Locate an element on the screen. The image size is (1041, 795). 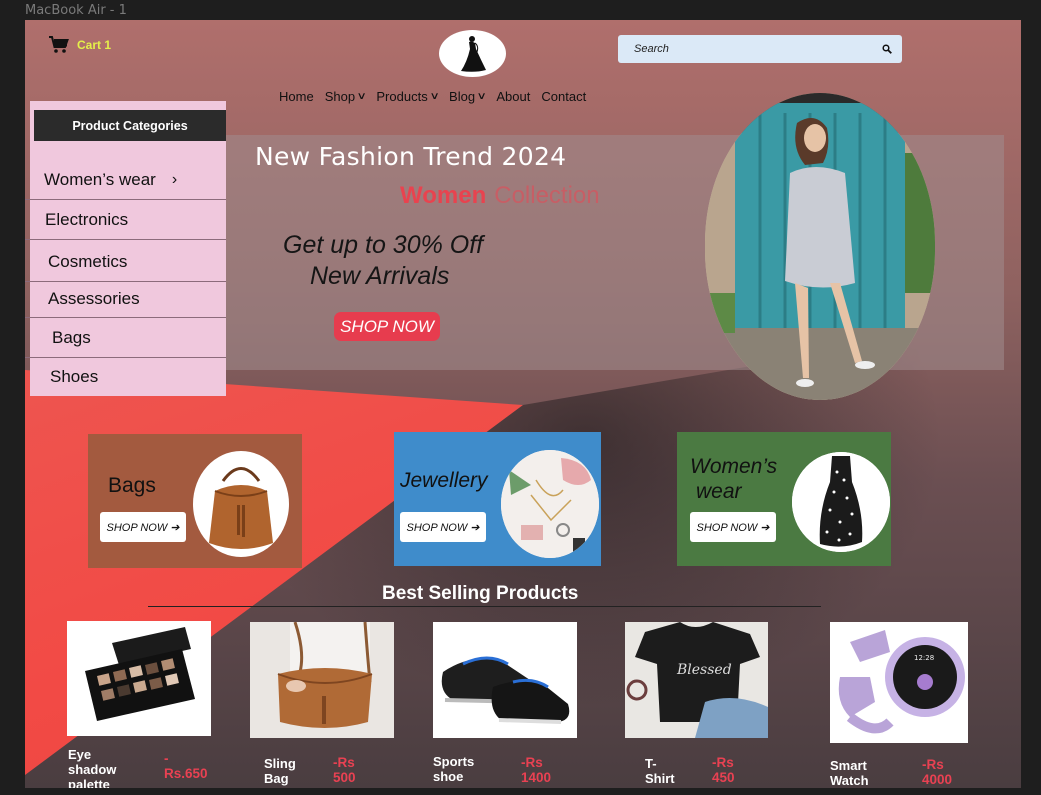
category-label: Women’s wear is located at coordinates (100, 179).